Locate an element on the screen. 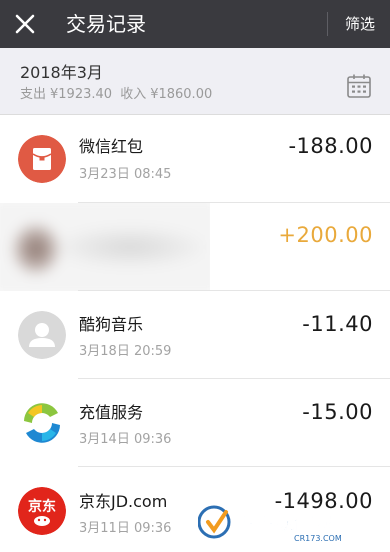  top-bar: 交易记录 筛选 is located at coordinates (195, 24).